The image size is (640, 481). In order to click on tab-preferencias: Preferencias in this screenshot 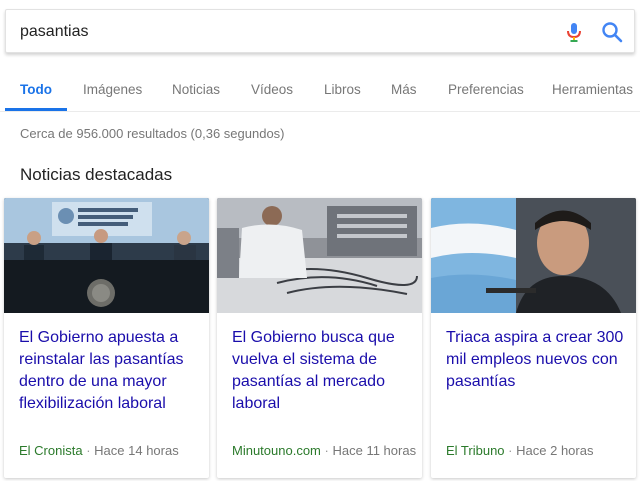, I will do `click(486, 89)`.